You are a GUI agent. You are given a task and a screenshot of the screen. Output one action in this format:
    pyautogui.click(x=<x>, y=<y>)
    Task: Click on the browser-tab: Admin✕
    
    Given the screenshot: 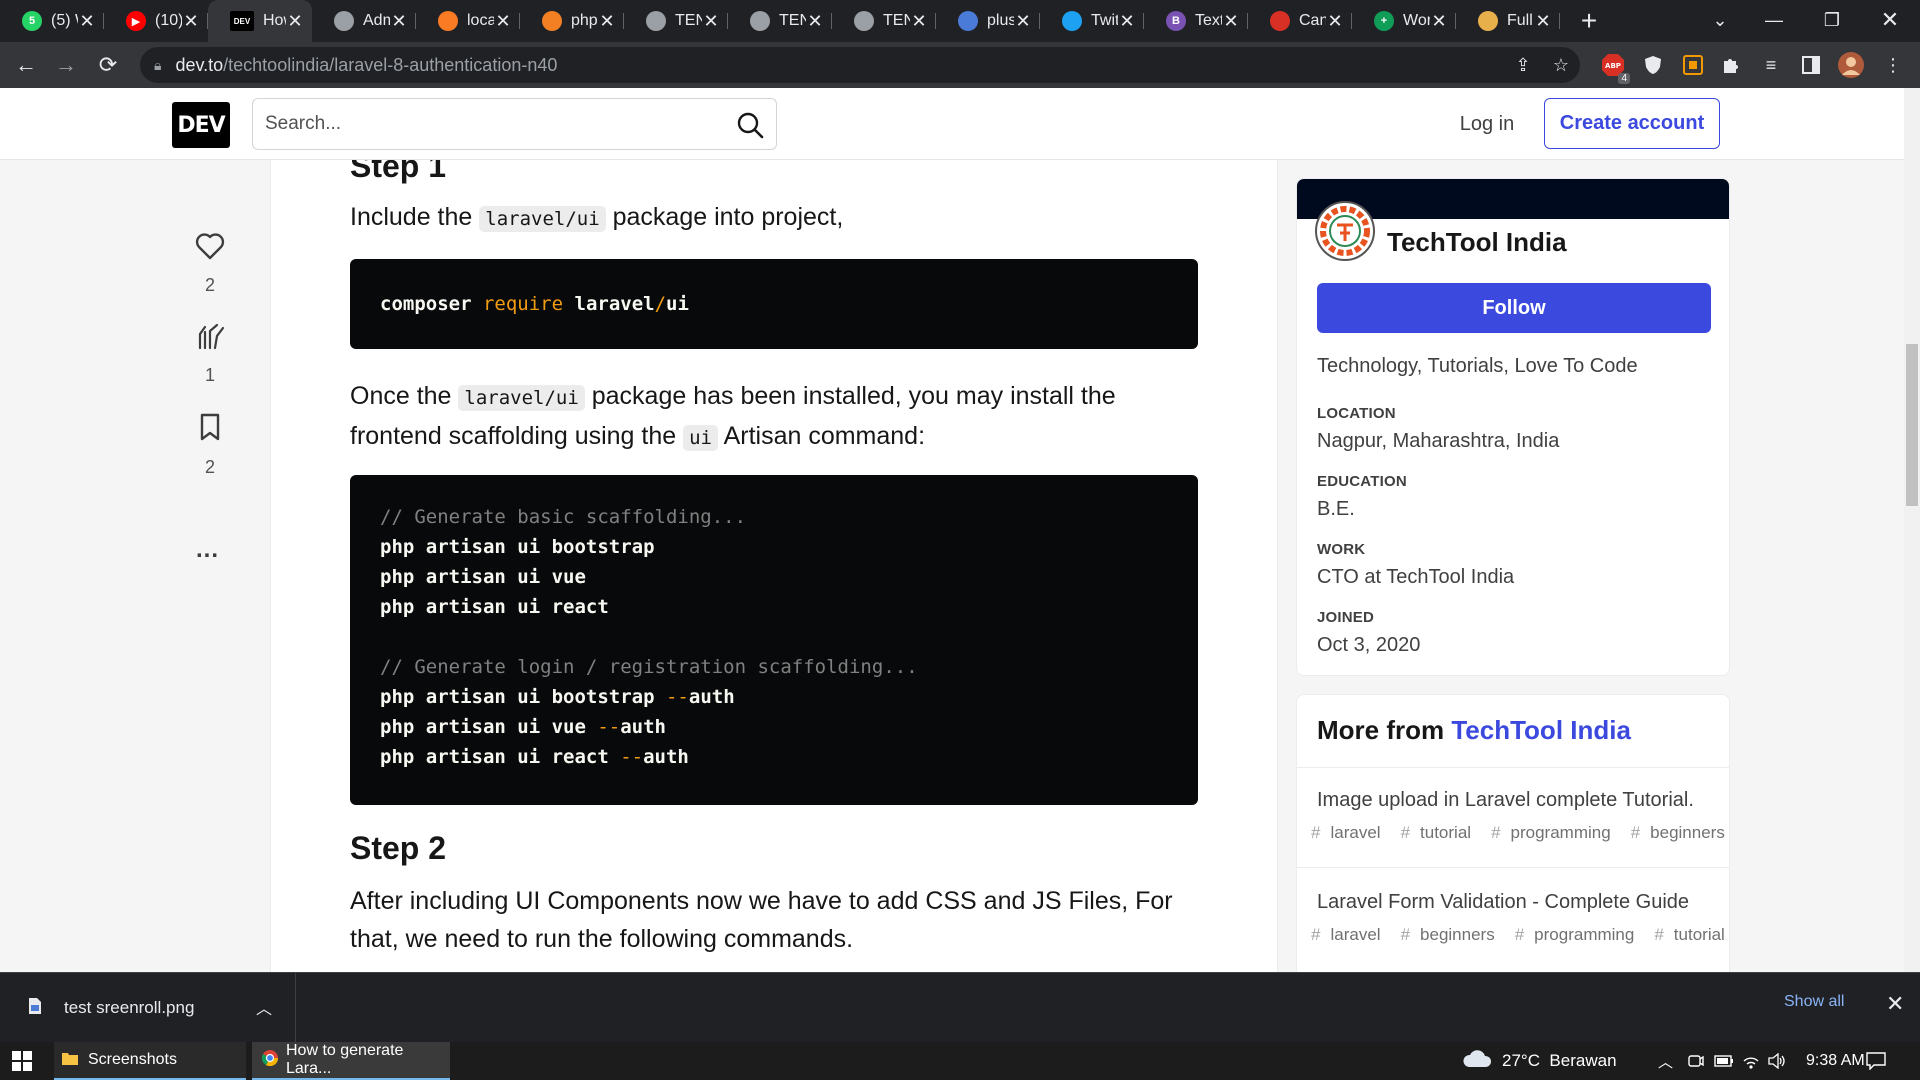 What is the action you would take?
    pyautogui.click(x=364, y=21)
    